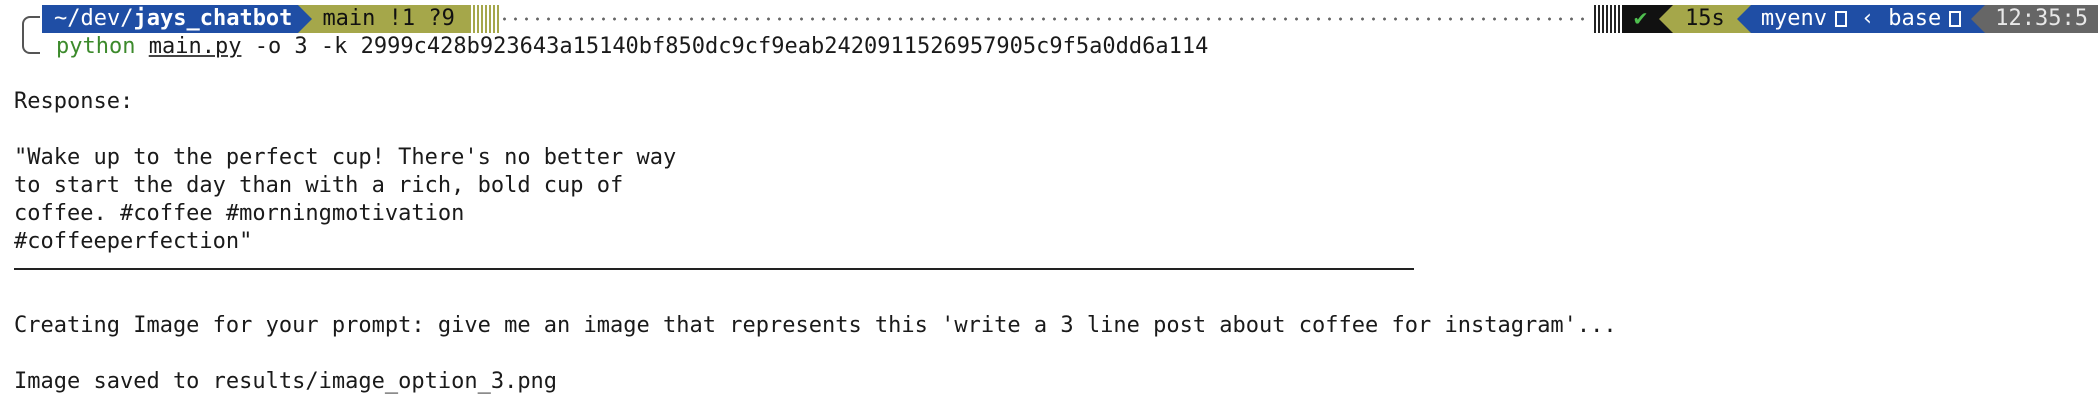 The width and height of the screenshot is (2098, 414). What do you see at coordinates (1045, 19) in the screenshot?
I see `prompt-filler-dots` at bounding box center [1045, 19].